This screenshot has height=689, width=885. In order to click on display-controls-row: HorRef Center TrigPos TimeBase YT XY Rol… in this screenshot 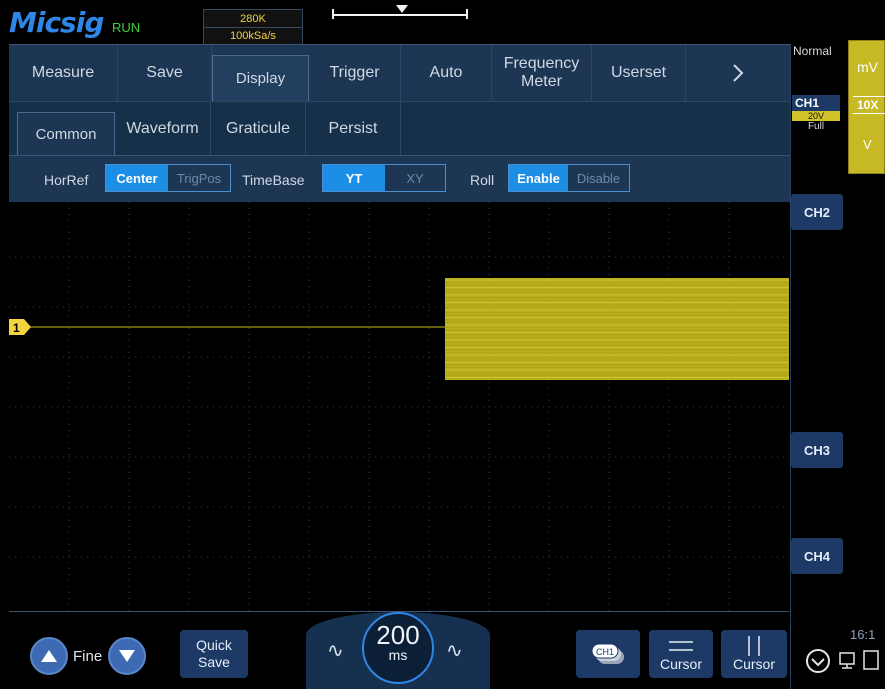, I will do `click(399, 179)`.